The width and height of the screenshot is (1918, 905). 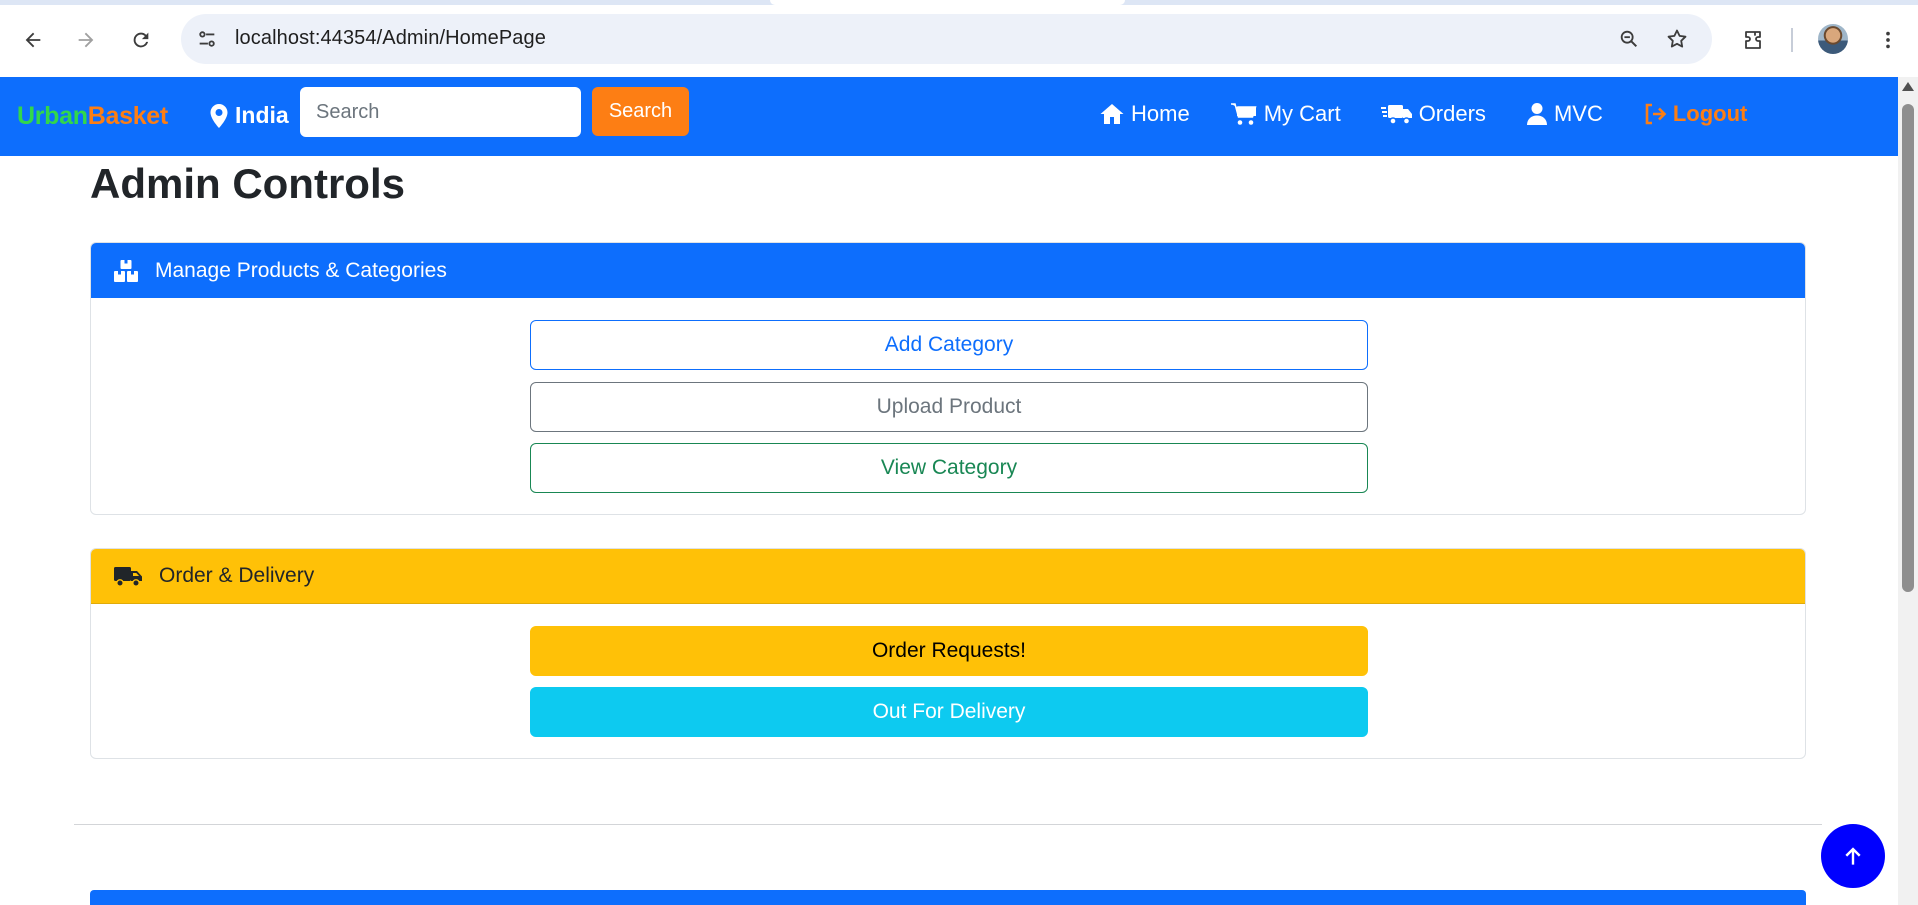 I want to click on profile-avatar, so click(x=1833, y=39).